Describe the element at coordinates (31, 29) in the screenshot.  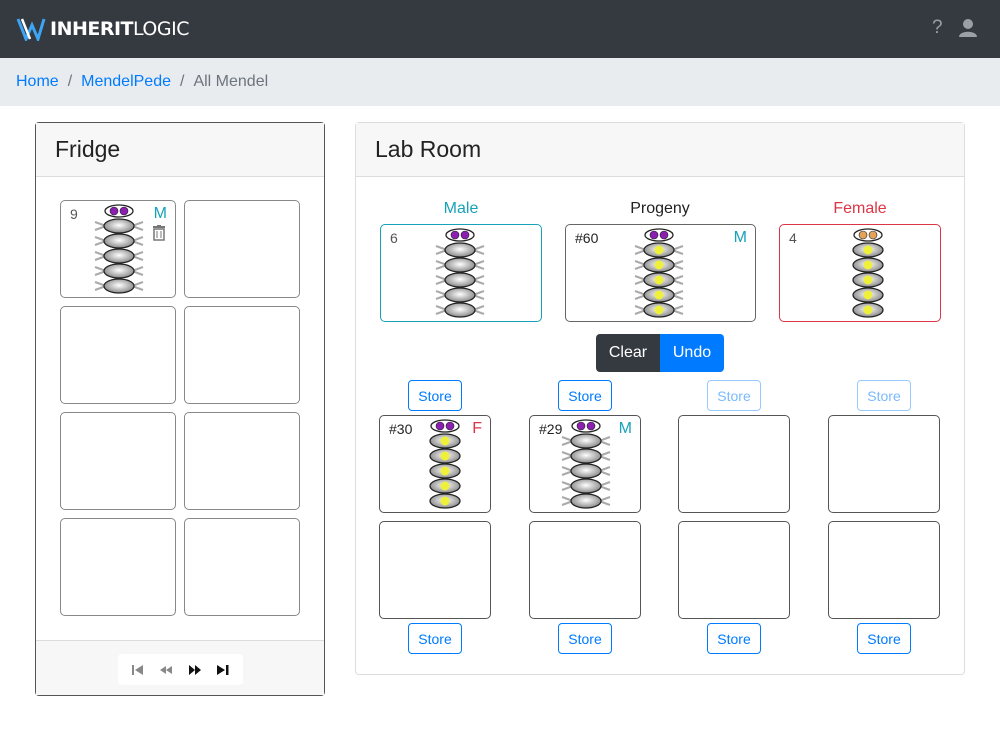
I see `logo-icon` at that location.